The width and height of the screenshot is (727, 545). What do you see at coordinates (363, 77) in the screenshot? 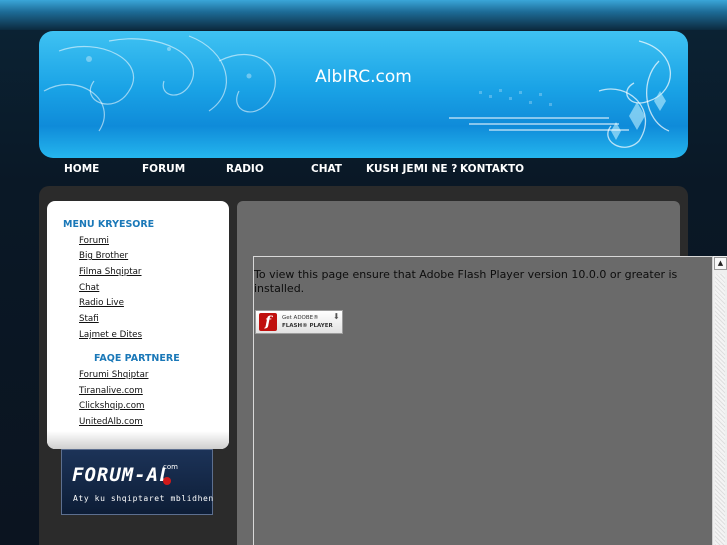
I see `site-title: AlbIRC.com` at bounding box center [363, 77].